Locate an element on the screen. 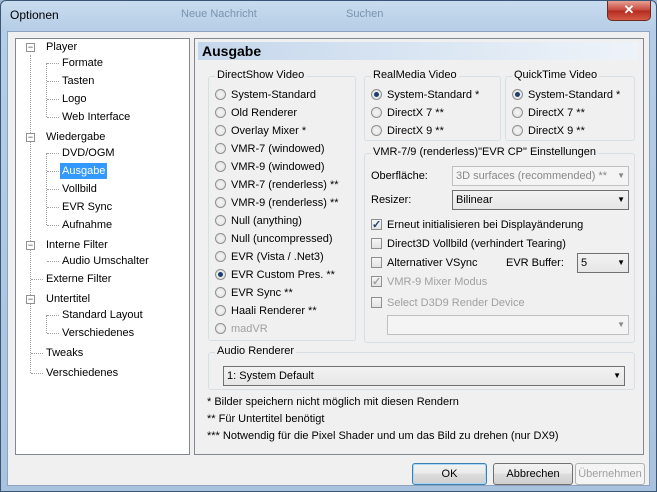  checkbox-vmr9-mixer: VMR-9 Mixer Modus is located at coordinates (429, 282).